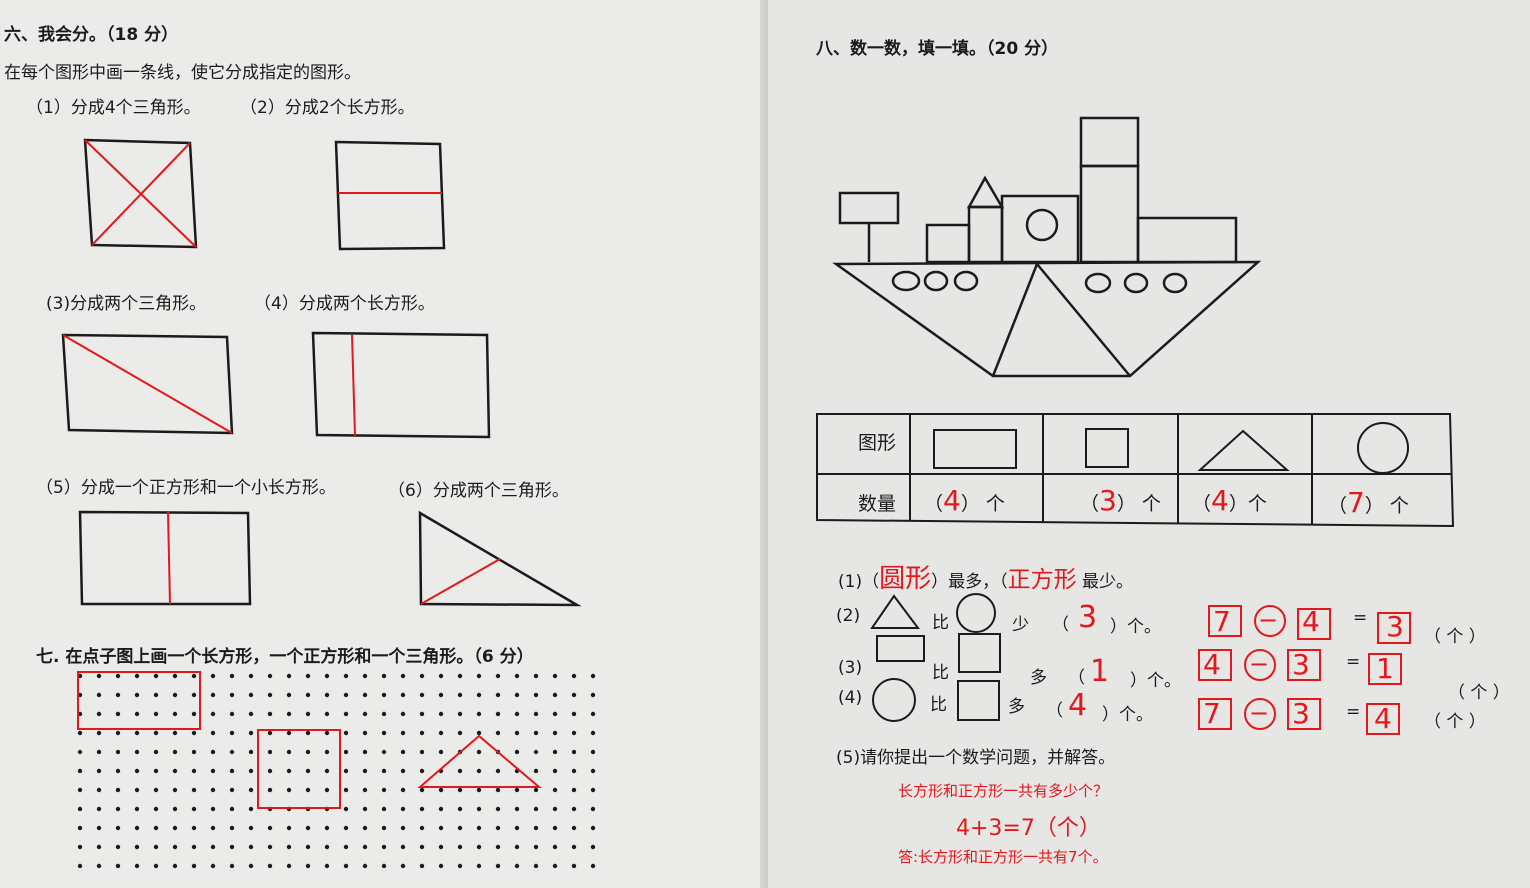  Describe the element at coordinates (976, 613) in the screenshot. I see `q2-circle-icon` at that location.